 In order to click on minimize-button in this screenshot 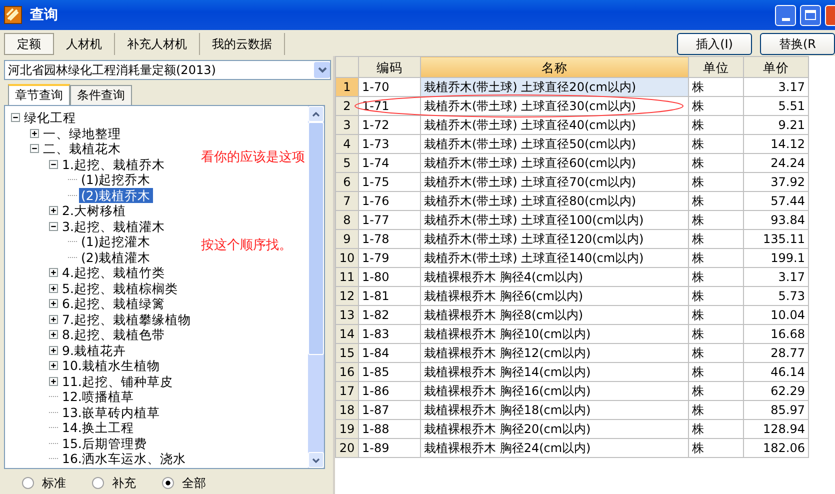, I will do `click(785, 15)`.